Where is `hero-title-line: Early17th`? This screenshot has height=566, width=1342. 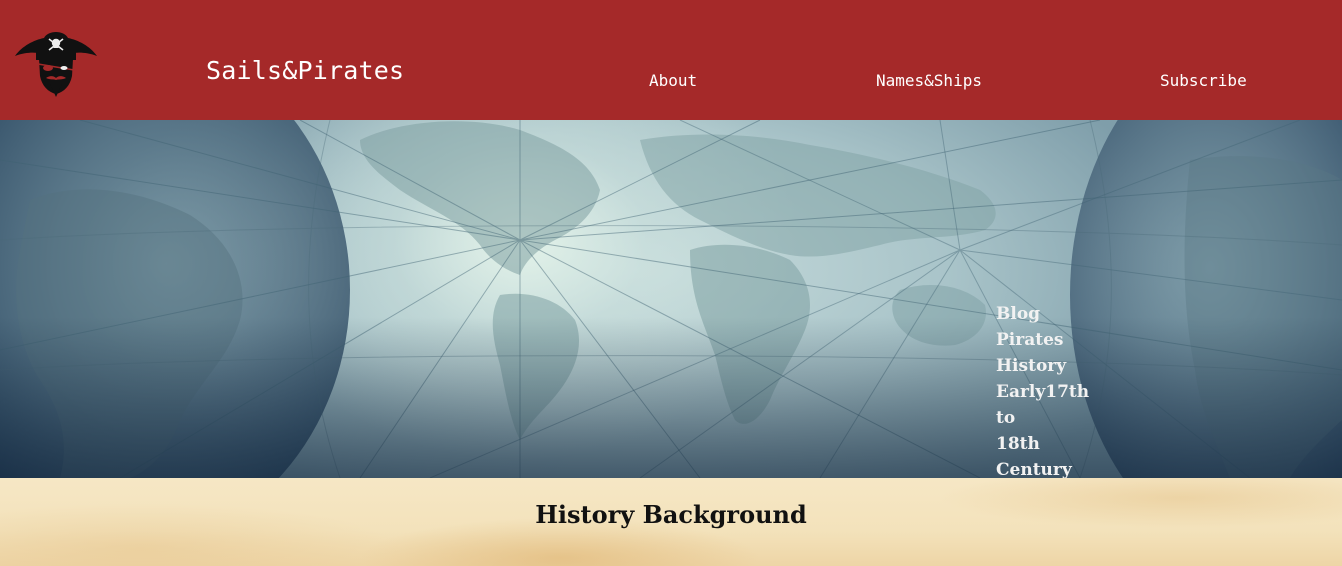
hero-title-line: Early17th is located at coordinates (1043, 392).